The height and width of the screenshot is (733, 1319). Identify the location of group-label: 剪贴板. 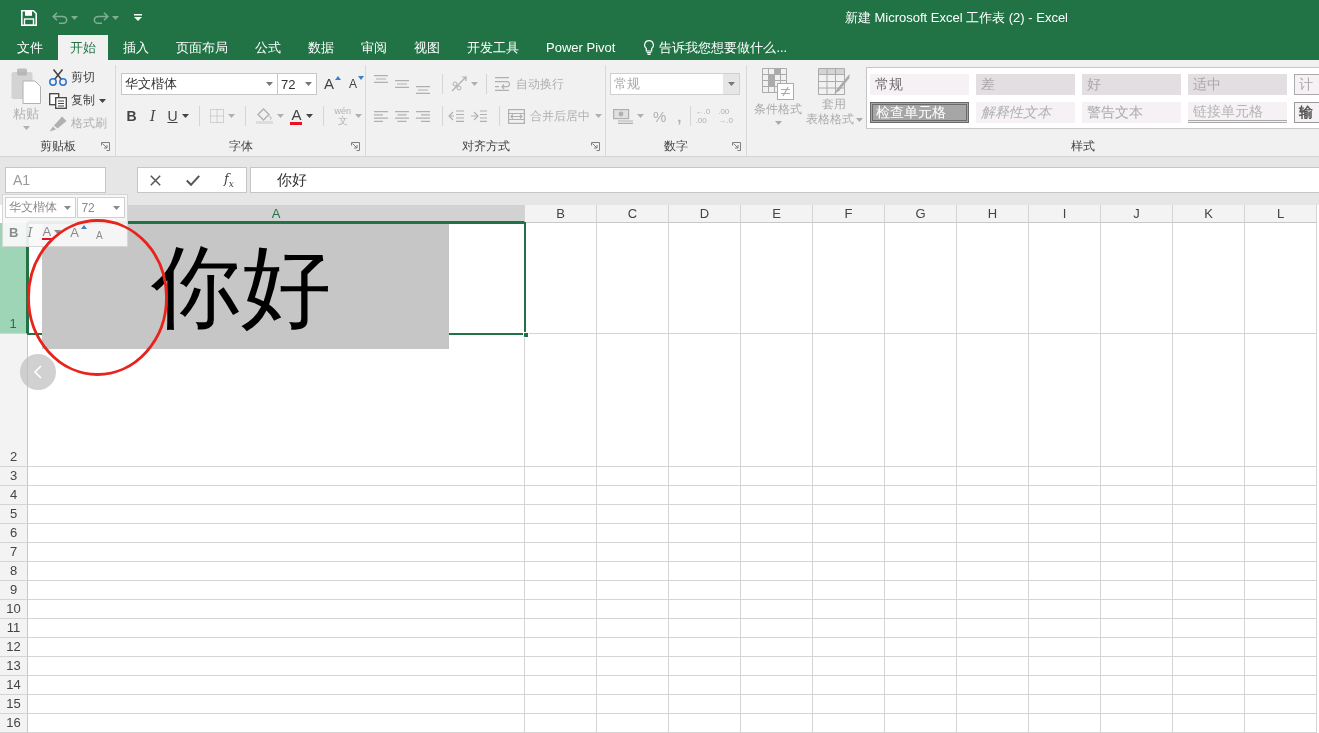
(57, 146).